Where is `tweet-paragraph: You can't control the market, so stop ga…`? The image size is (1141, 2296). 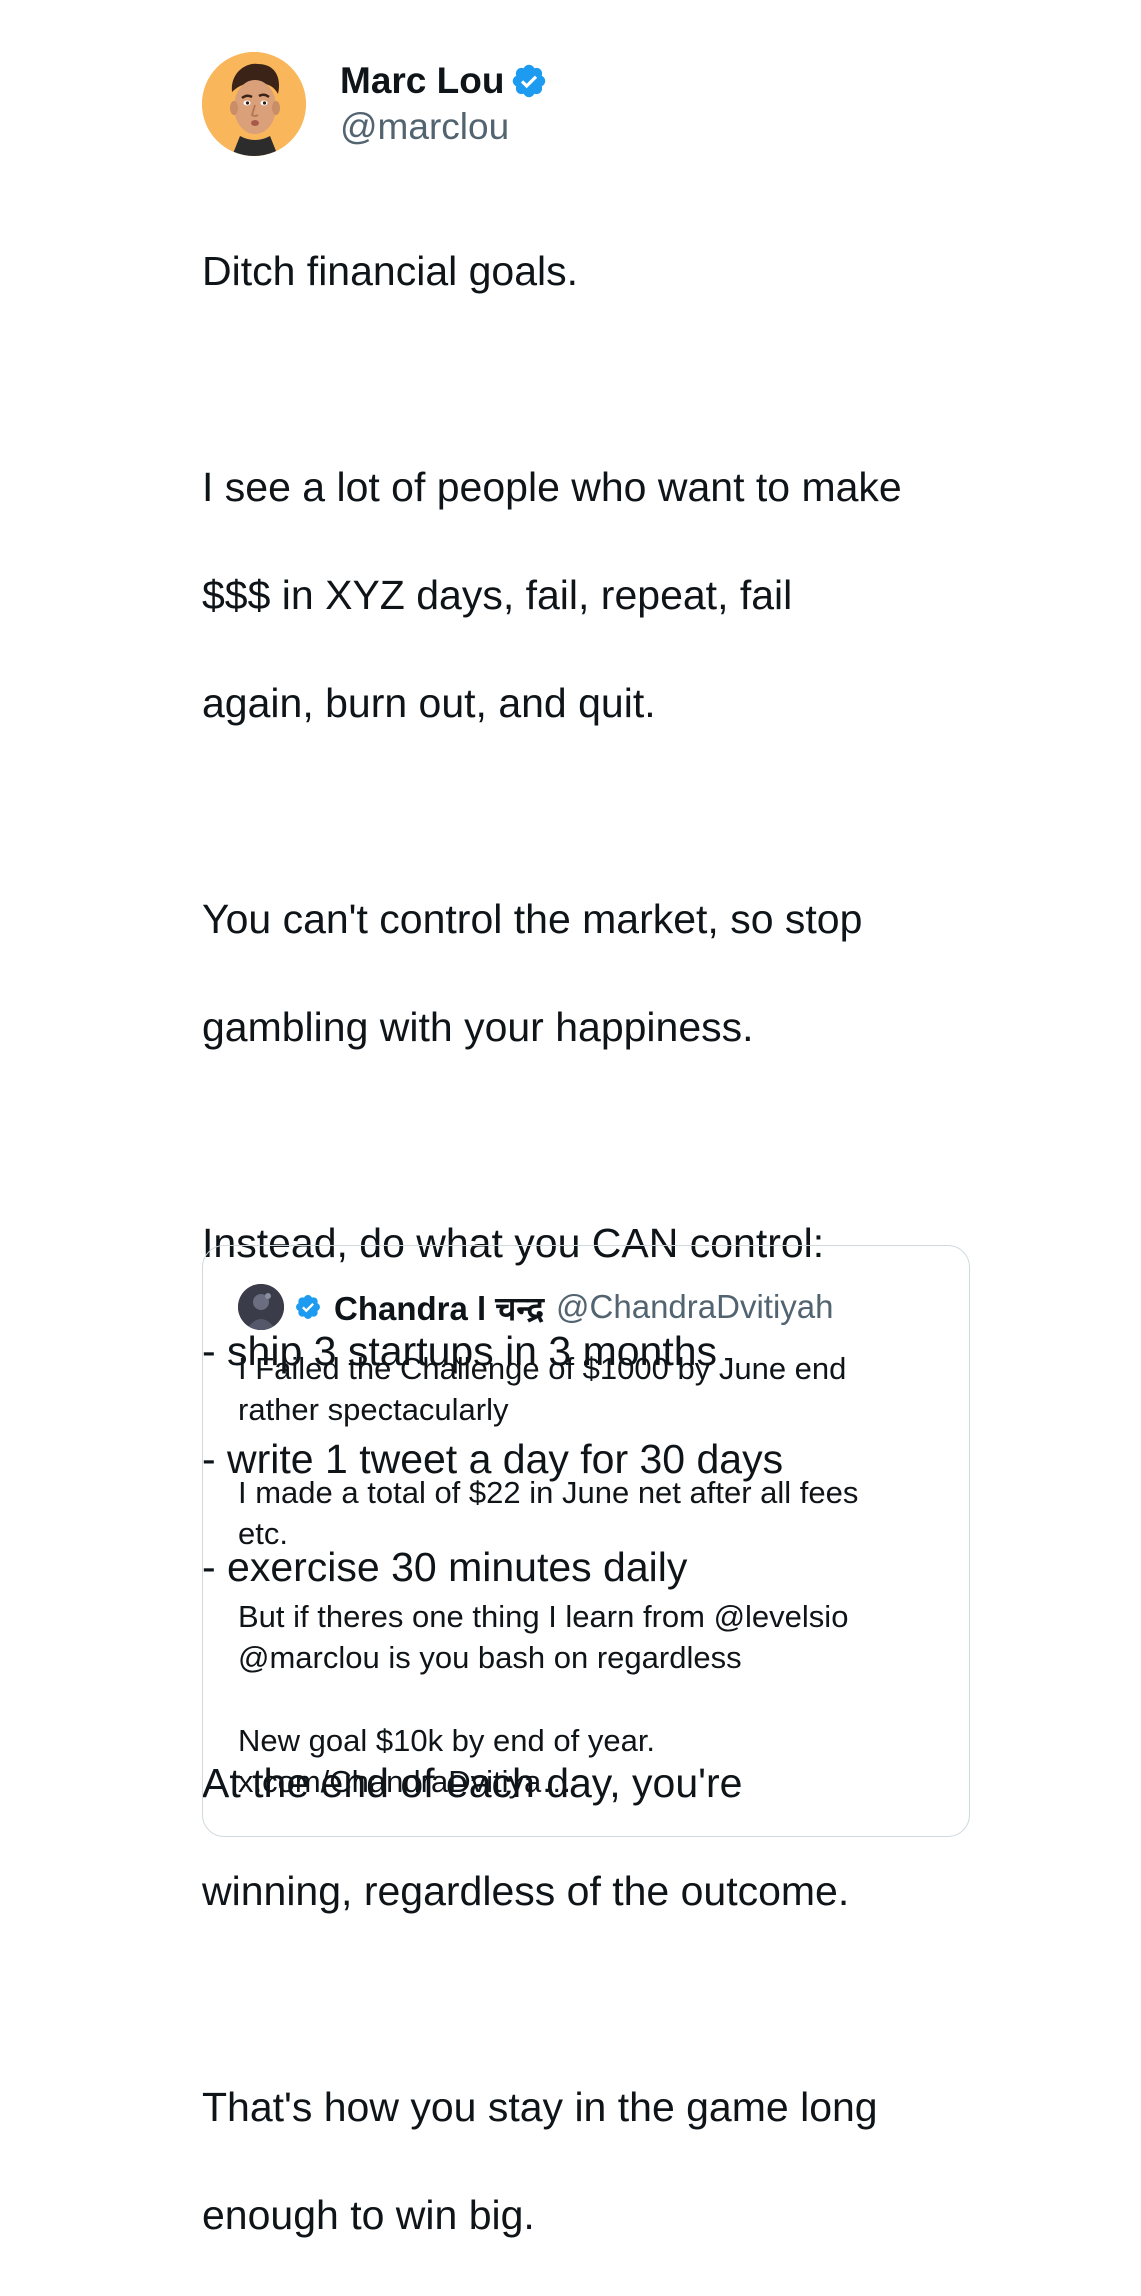 tweet-paragraph: You can't control the market, so stop ga… is located at coordinates (587, 973).